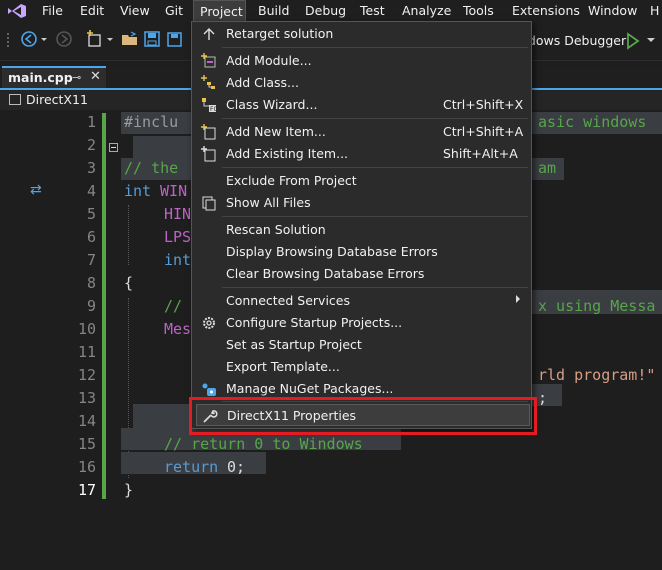  Describe the element at coordinates (86, 329) in the screenshot. I see `line-number: 10` at that location.